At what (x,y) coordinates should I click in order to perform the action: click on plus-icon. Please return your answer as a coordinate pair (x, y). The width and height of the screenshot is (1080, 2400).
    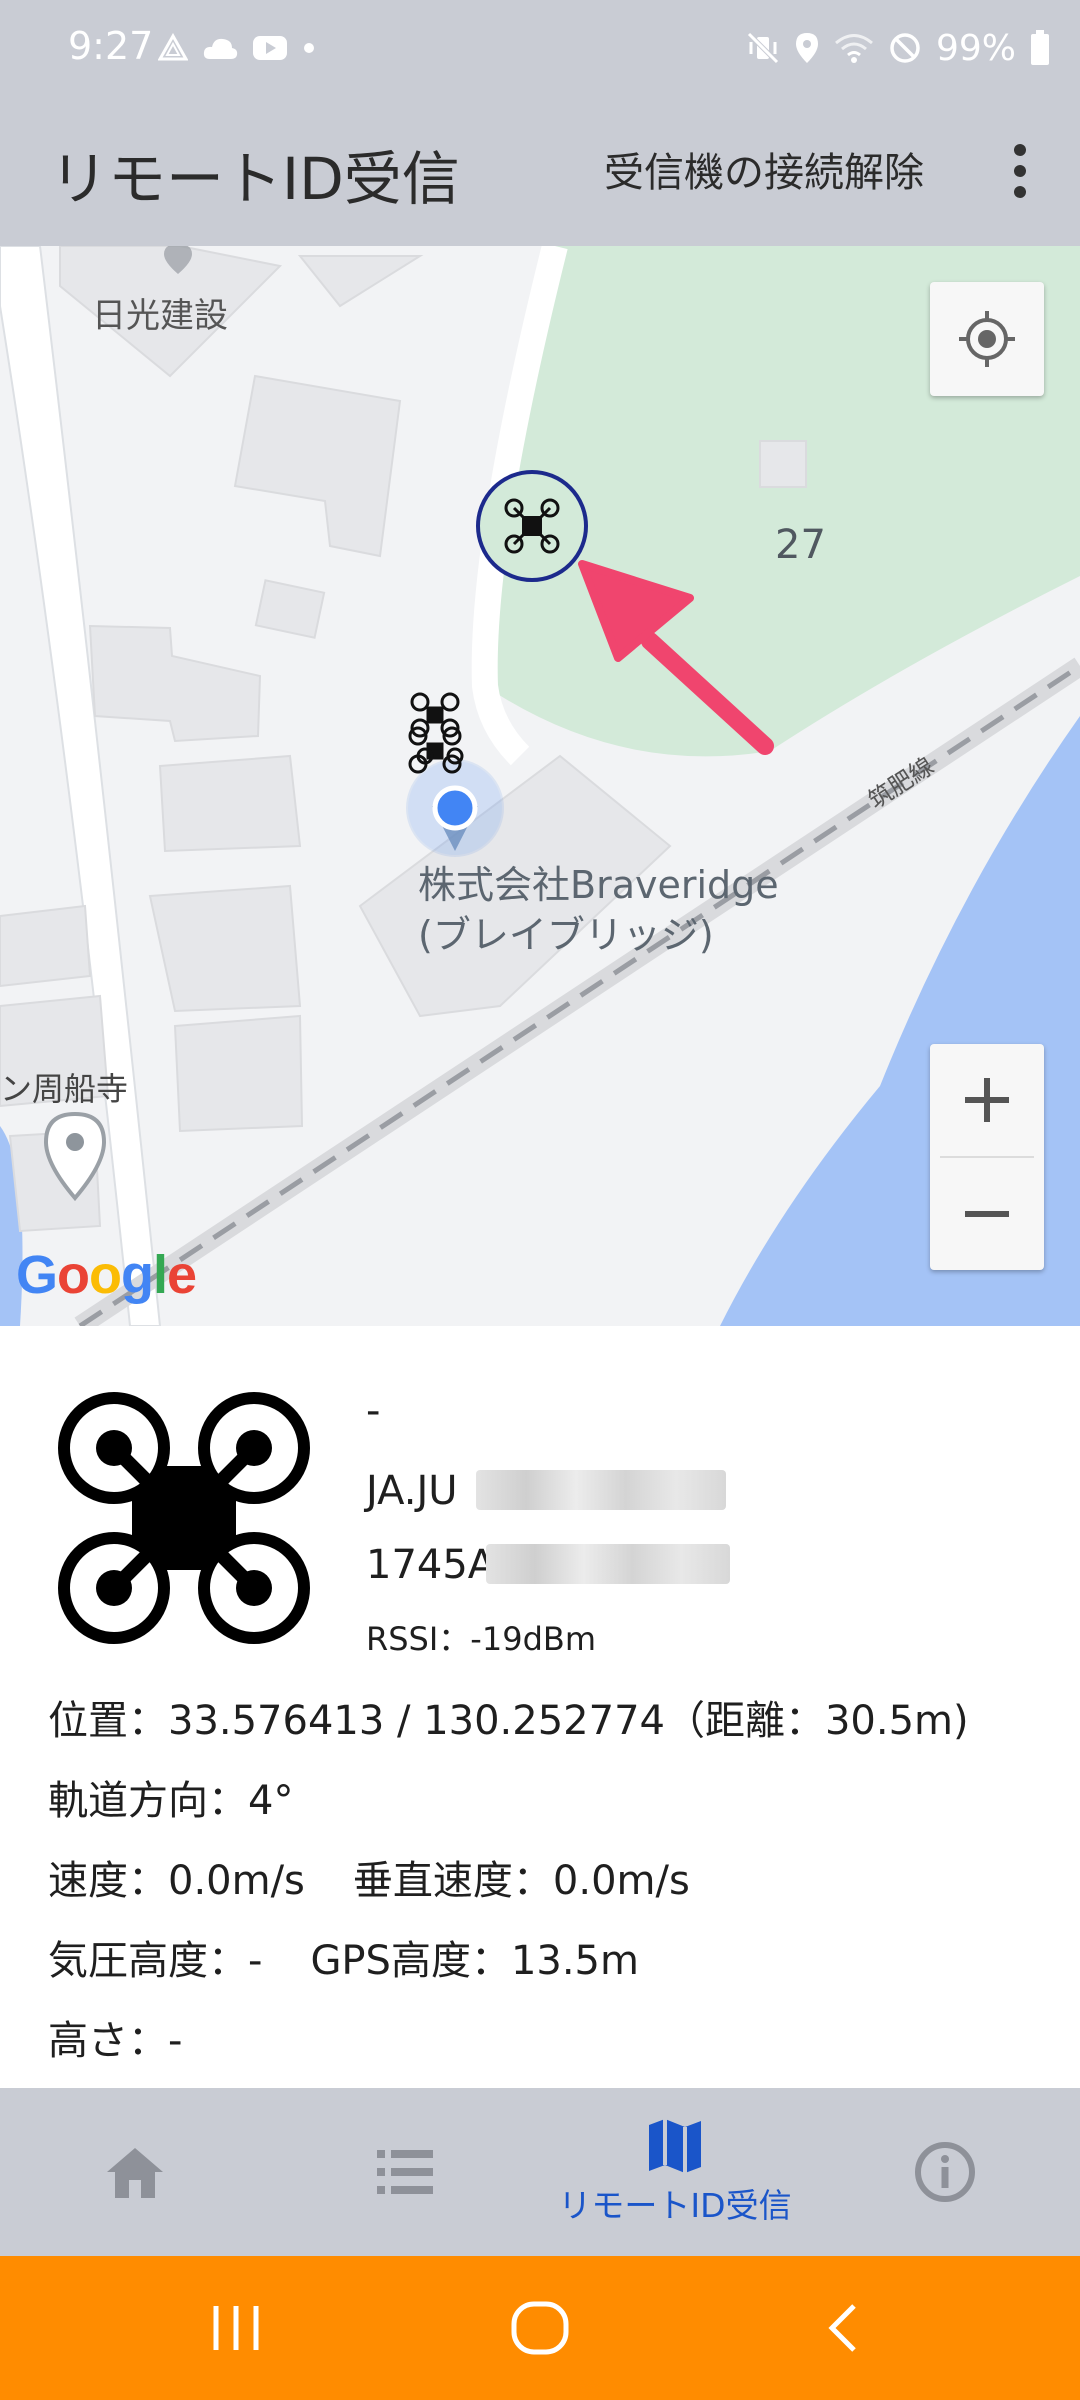
    Looking at the image, I should click on (987, 1100).